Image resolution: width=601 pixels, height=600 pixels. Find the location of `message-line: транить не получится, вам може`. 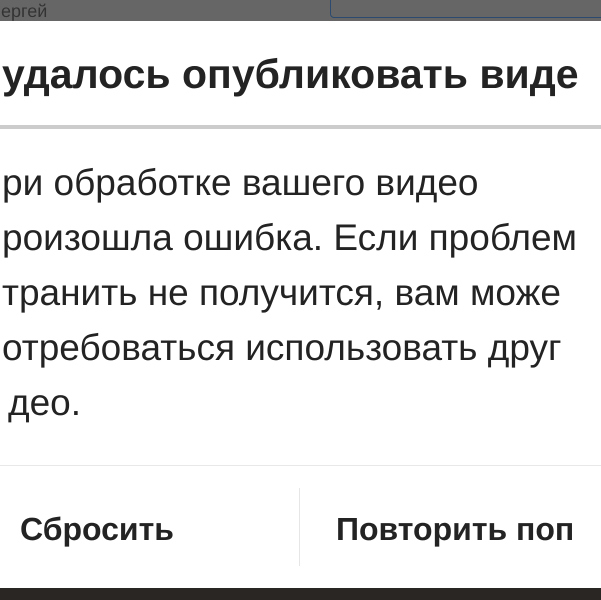

message-line: транить не получится, вам може is located at coordinates (281, 293).